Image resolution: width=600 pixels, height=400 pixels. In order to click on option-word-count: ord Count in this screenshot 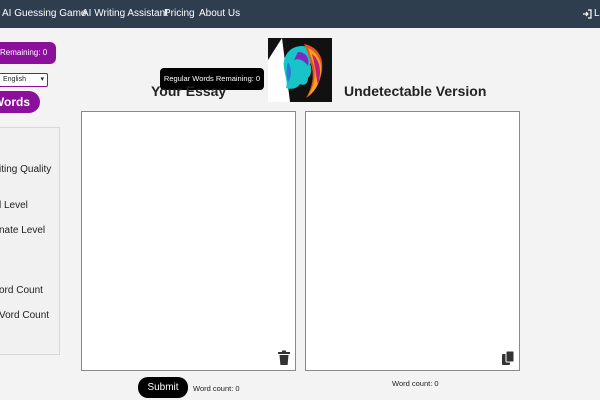, I will do `click(21, 290)`.